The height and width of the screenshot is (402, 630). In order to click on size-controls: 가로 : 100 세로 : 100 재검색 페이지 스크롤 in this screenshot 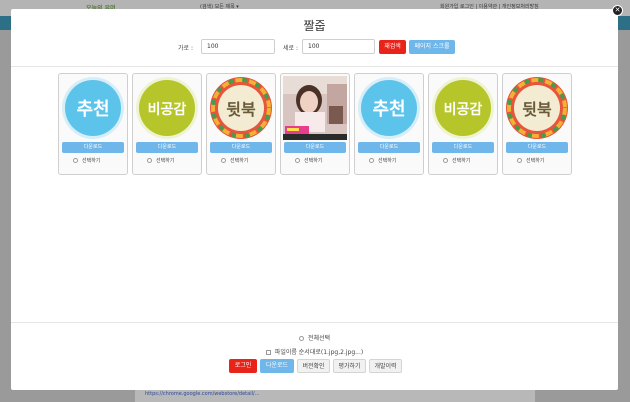, I will do `click(314, 47)`.